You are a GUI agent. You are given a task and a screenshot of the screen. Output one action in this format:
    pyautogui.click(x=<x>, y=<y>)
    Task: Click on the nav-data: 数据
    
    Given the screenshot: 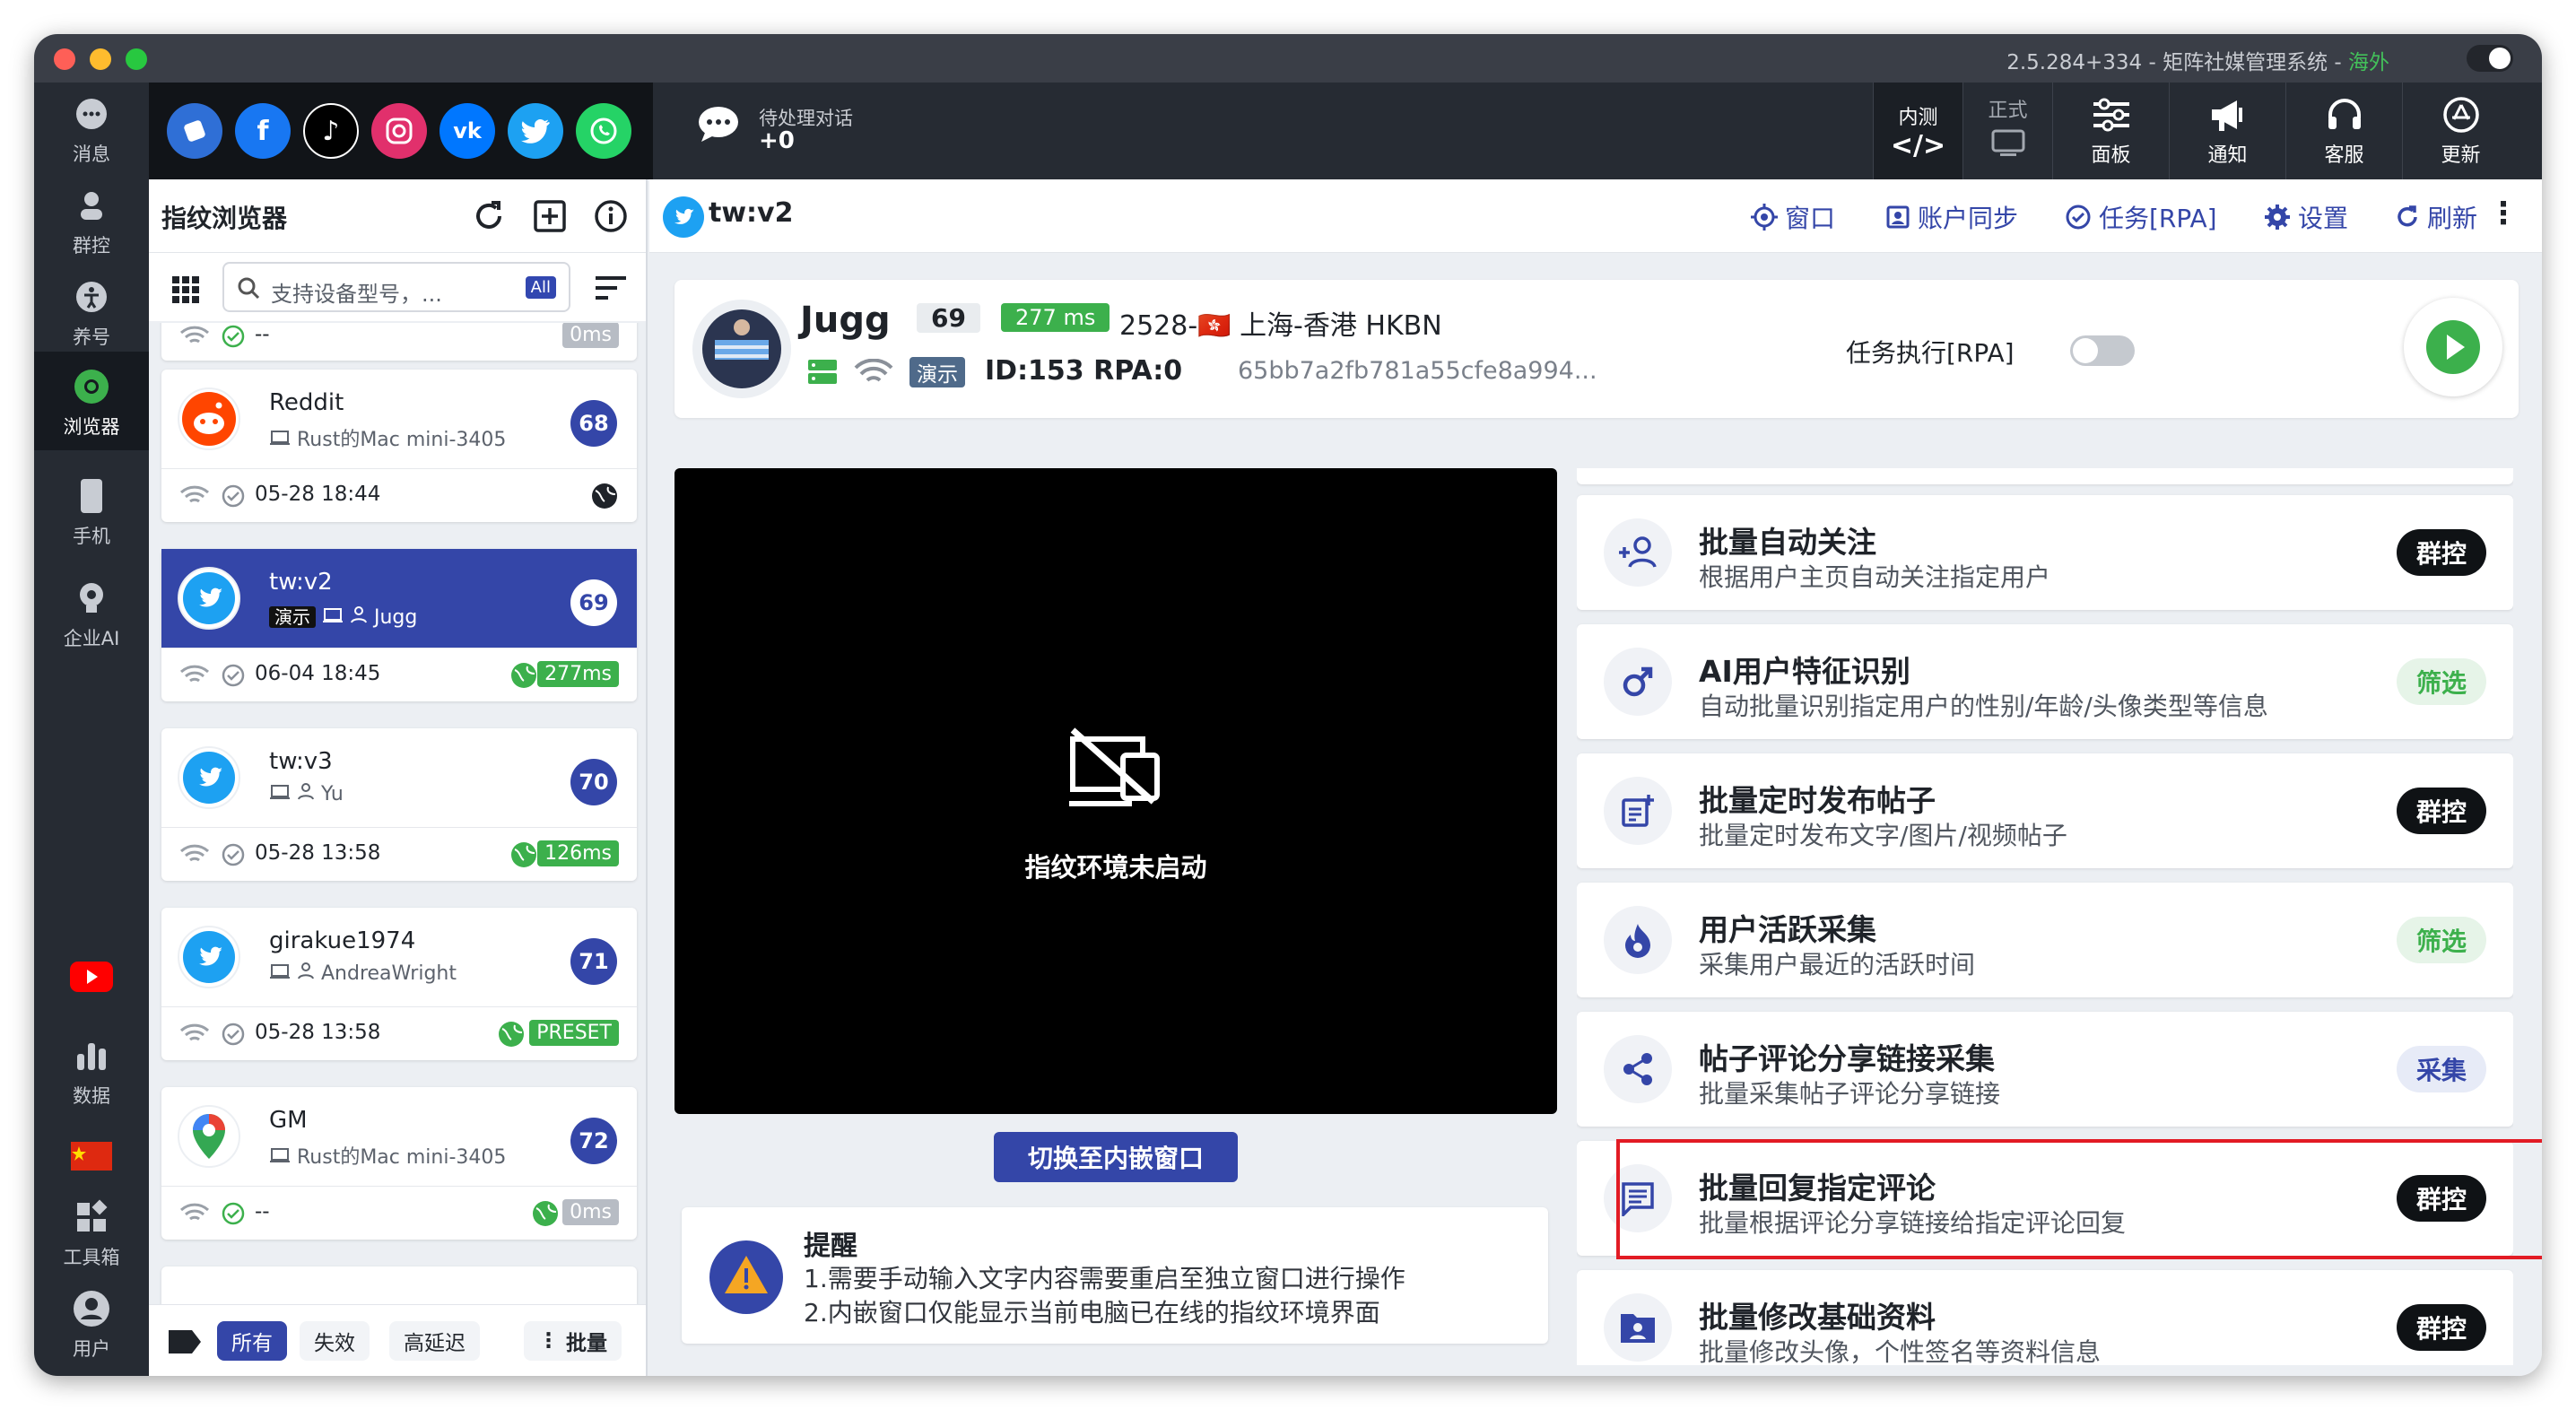 What is the action you would take?
    pyautogui.click(x=91, y=1071)
    